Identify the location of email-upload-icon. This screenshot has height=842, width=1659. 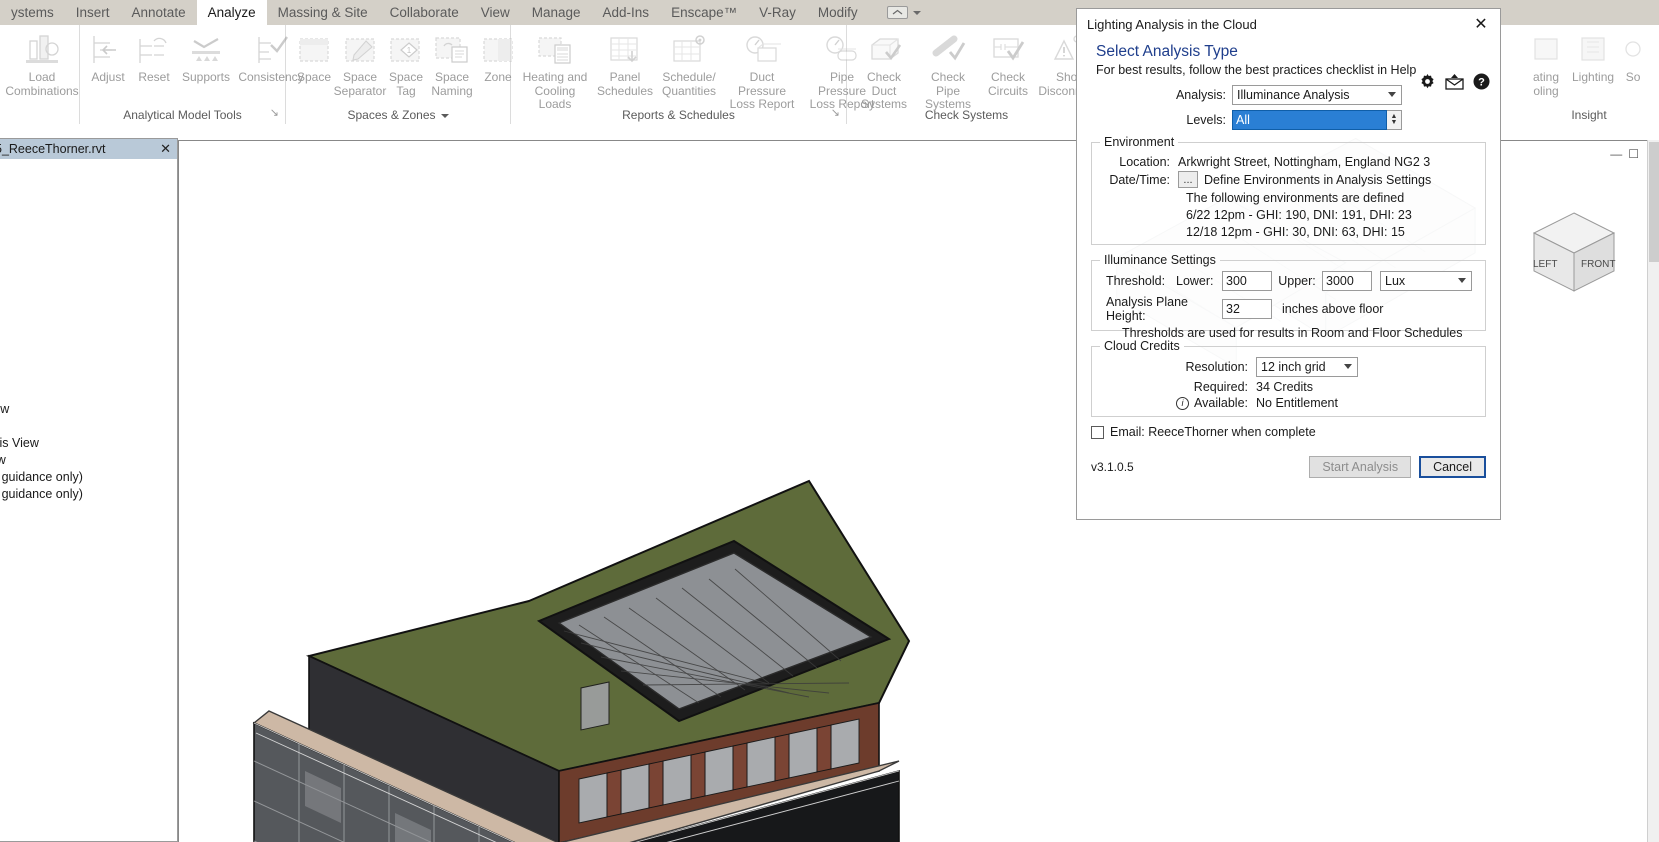
(1454, 83).